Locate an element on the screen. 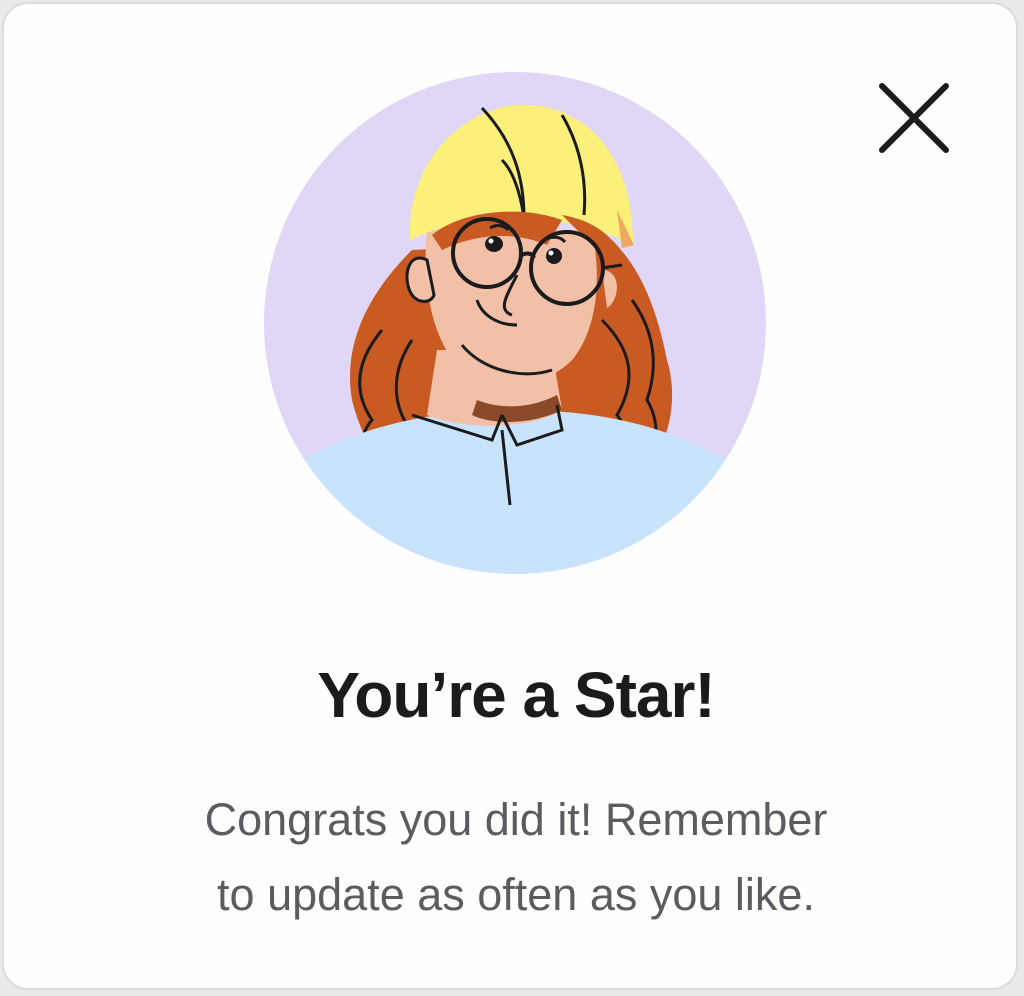  dialog-message-line-2: to update as often as you like. is located at coordinates (516, 894).